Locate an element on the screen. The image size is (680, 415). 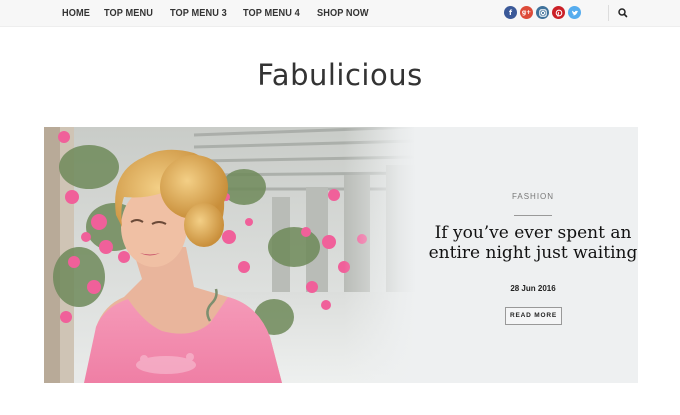
search-button is located at coordinates (623, 13).